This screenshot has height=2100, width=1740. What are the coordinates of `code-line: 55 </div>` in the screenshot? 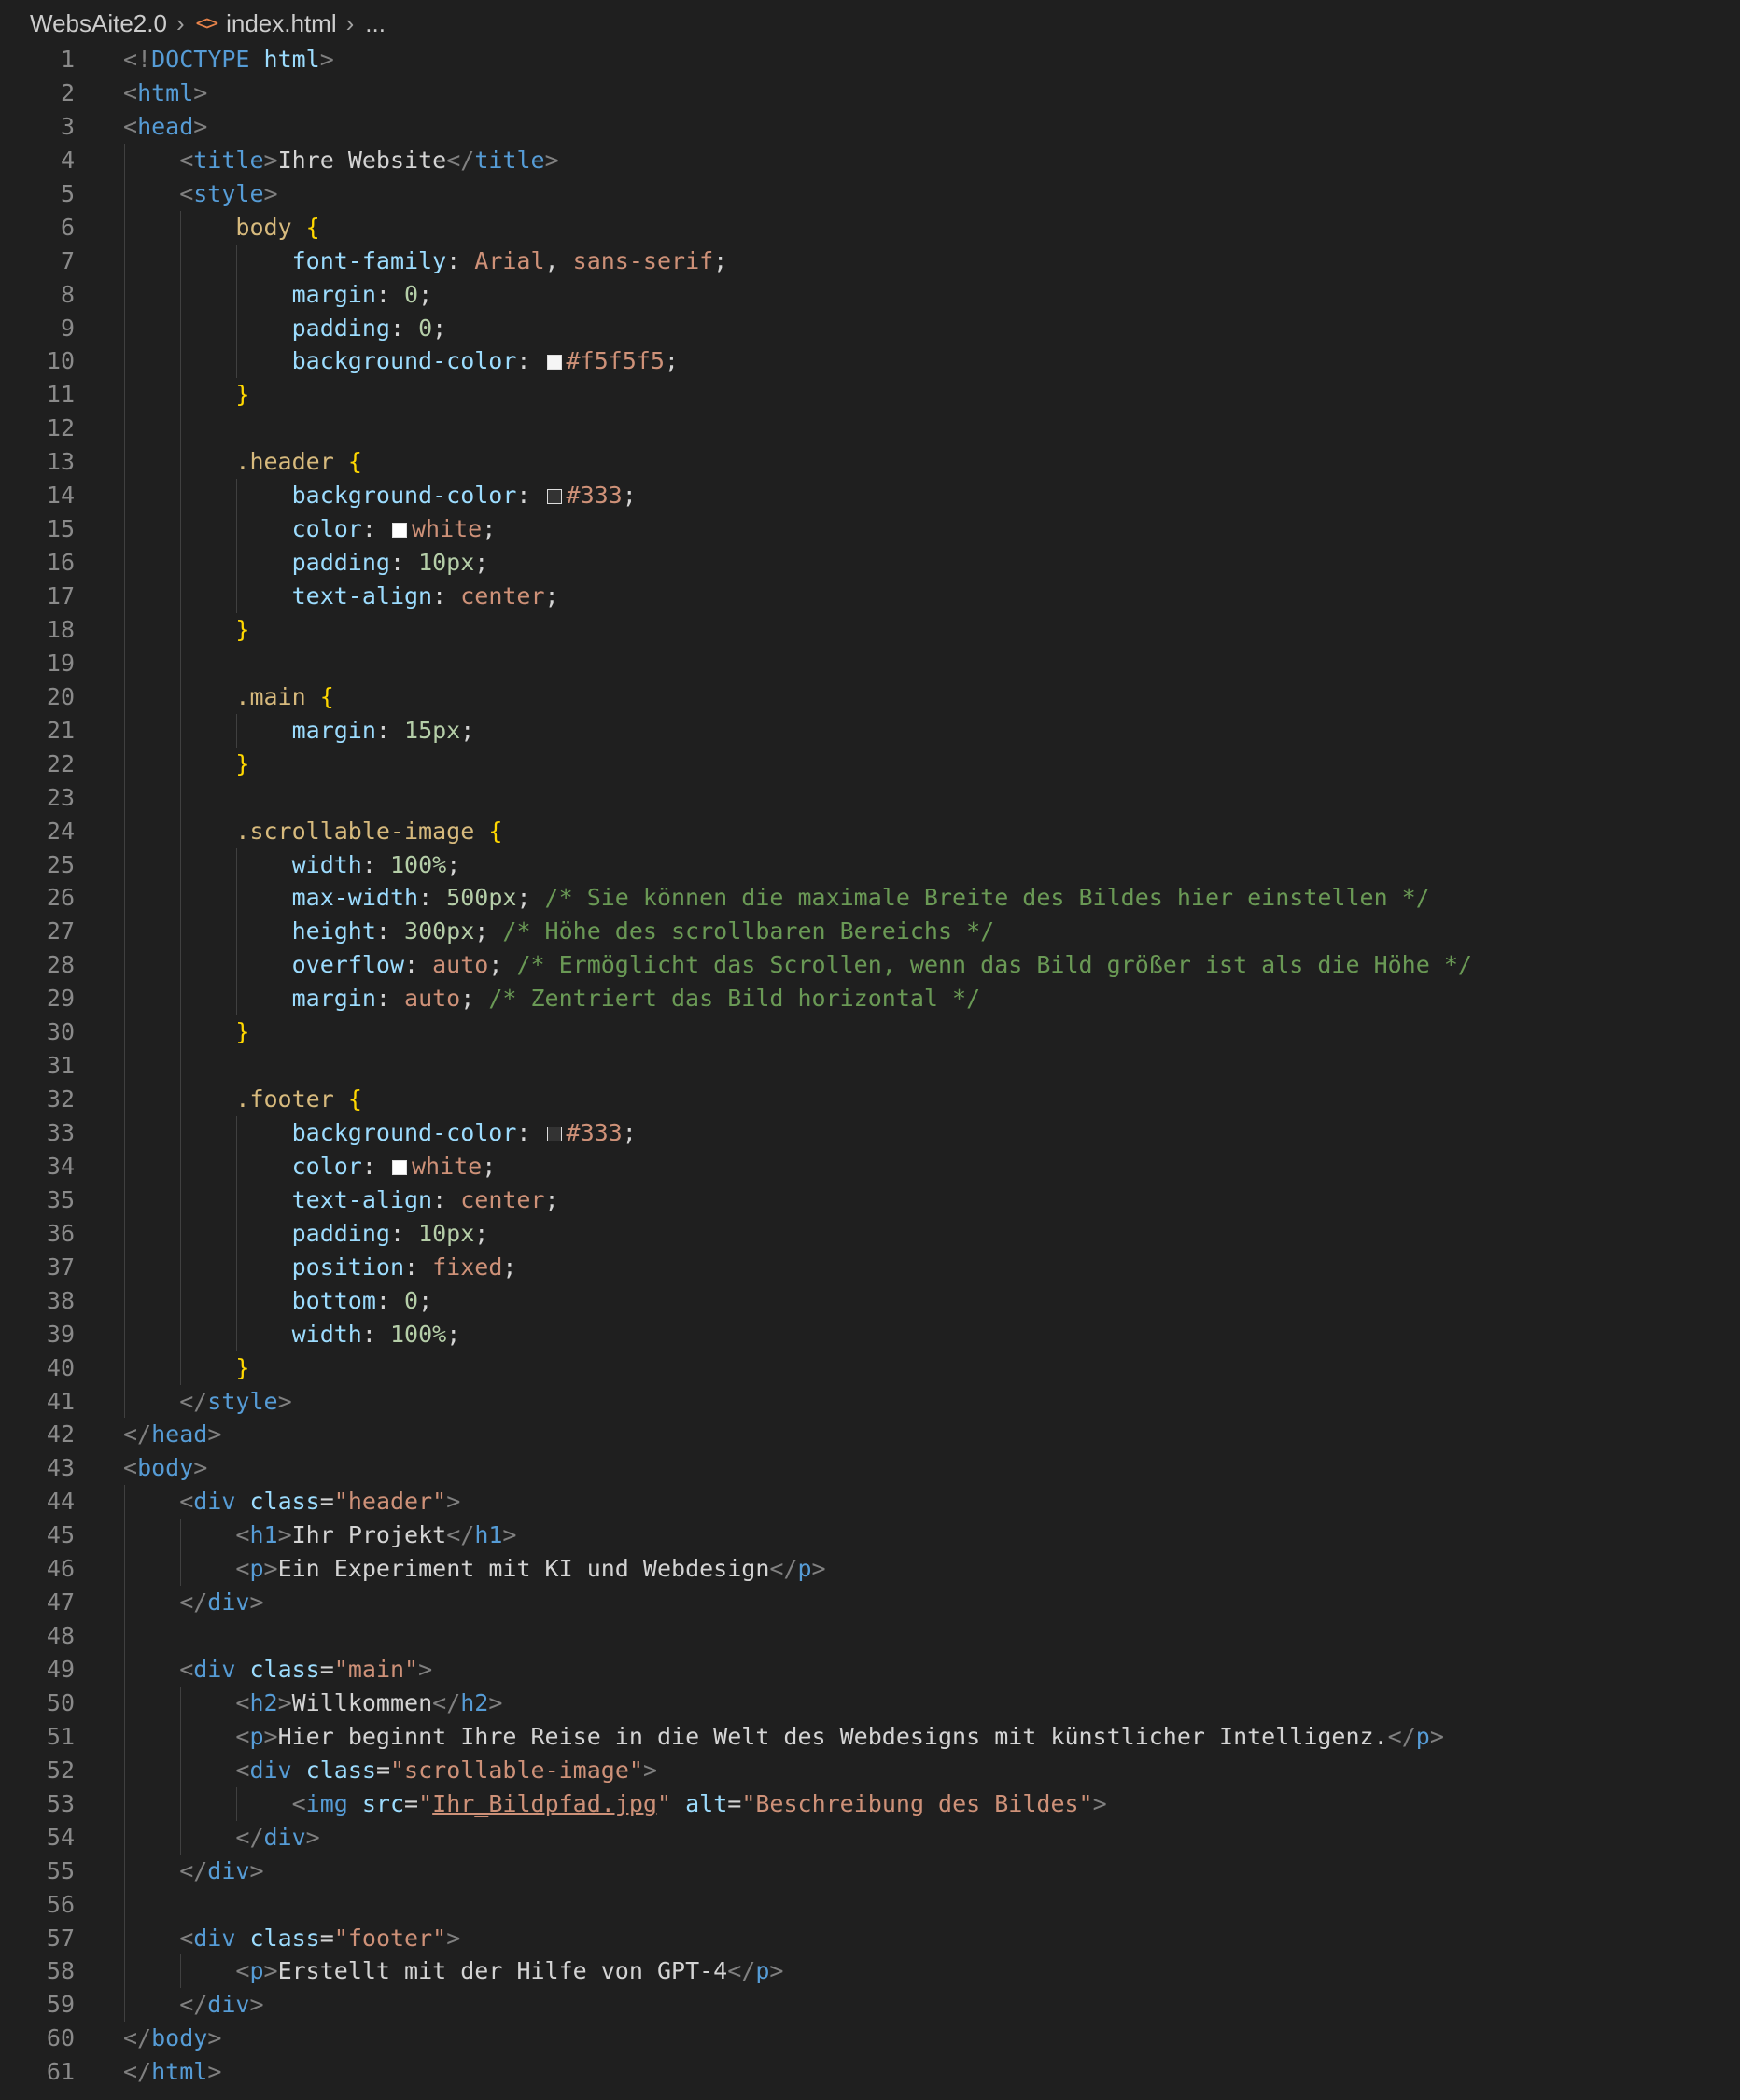 It's located at (870, 1871).